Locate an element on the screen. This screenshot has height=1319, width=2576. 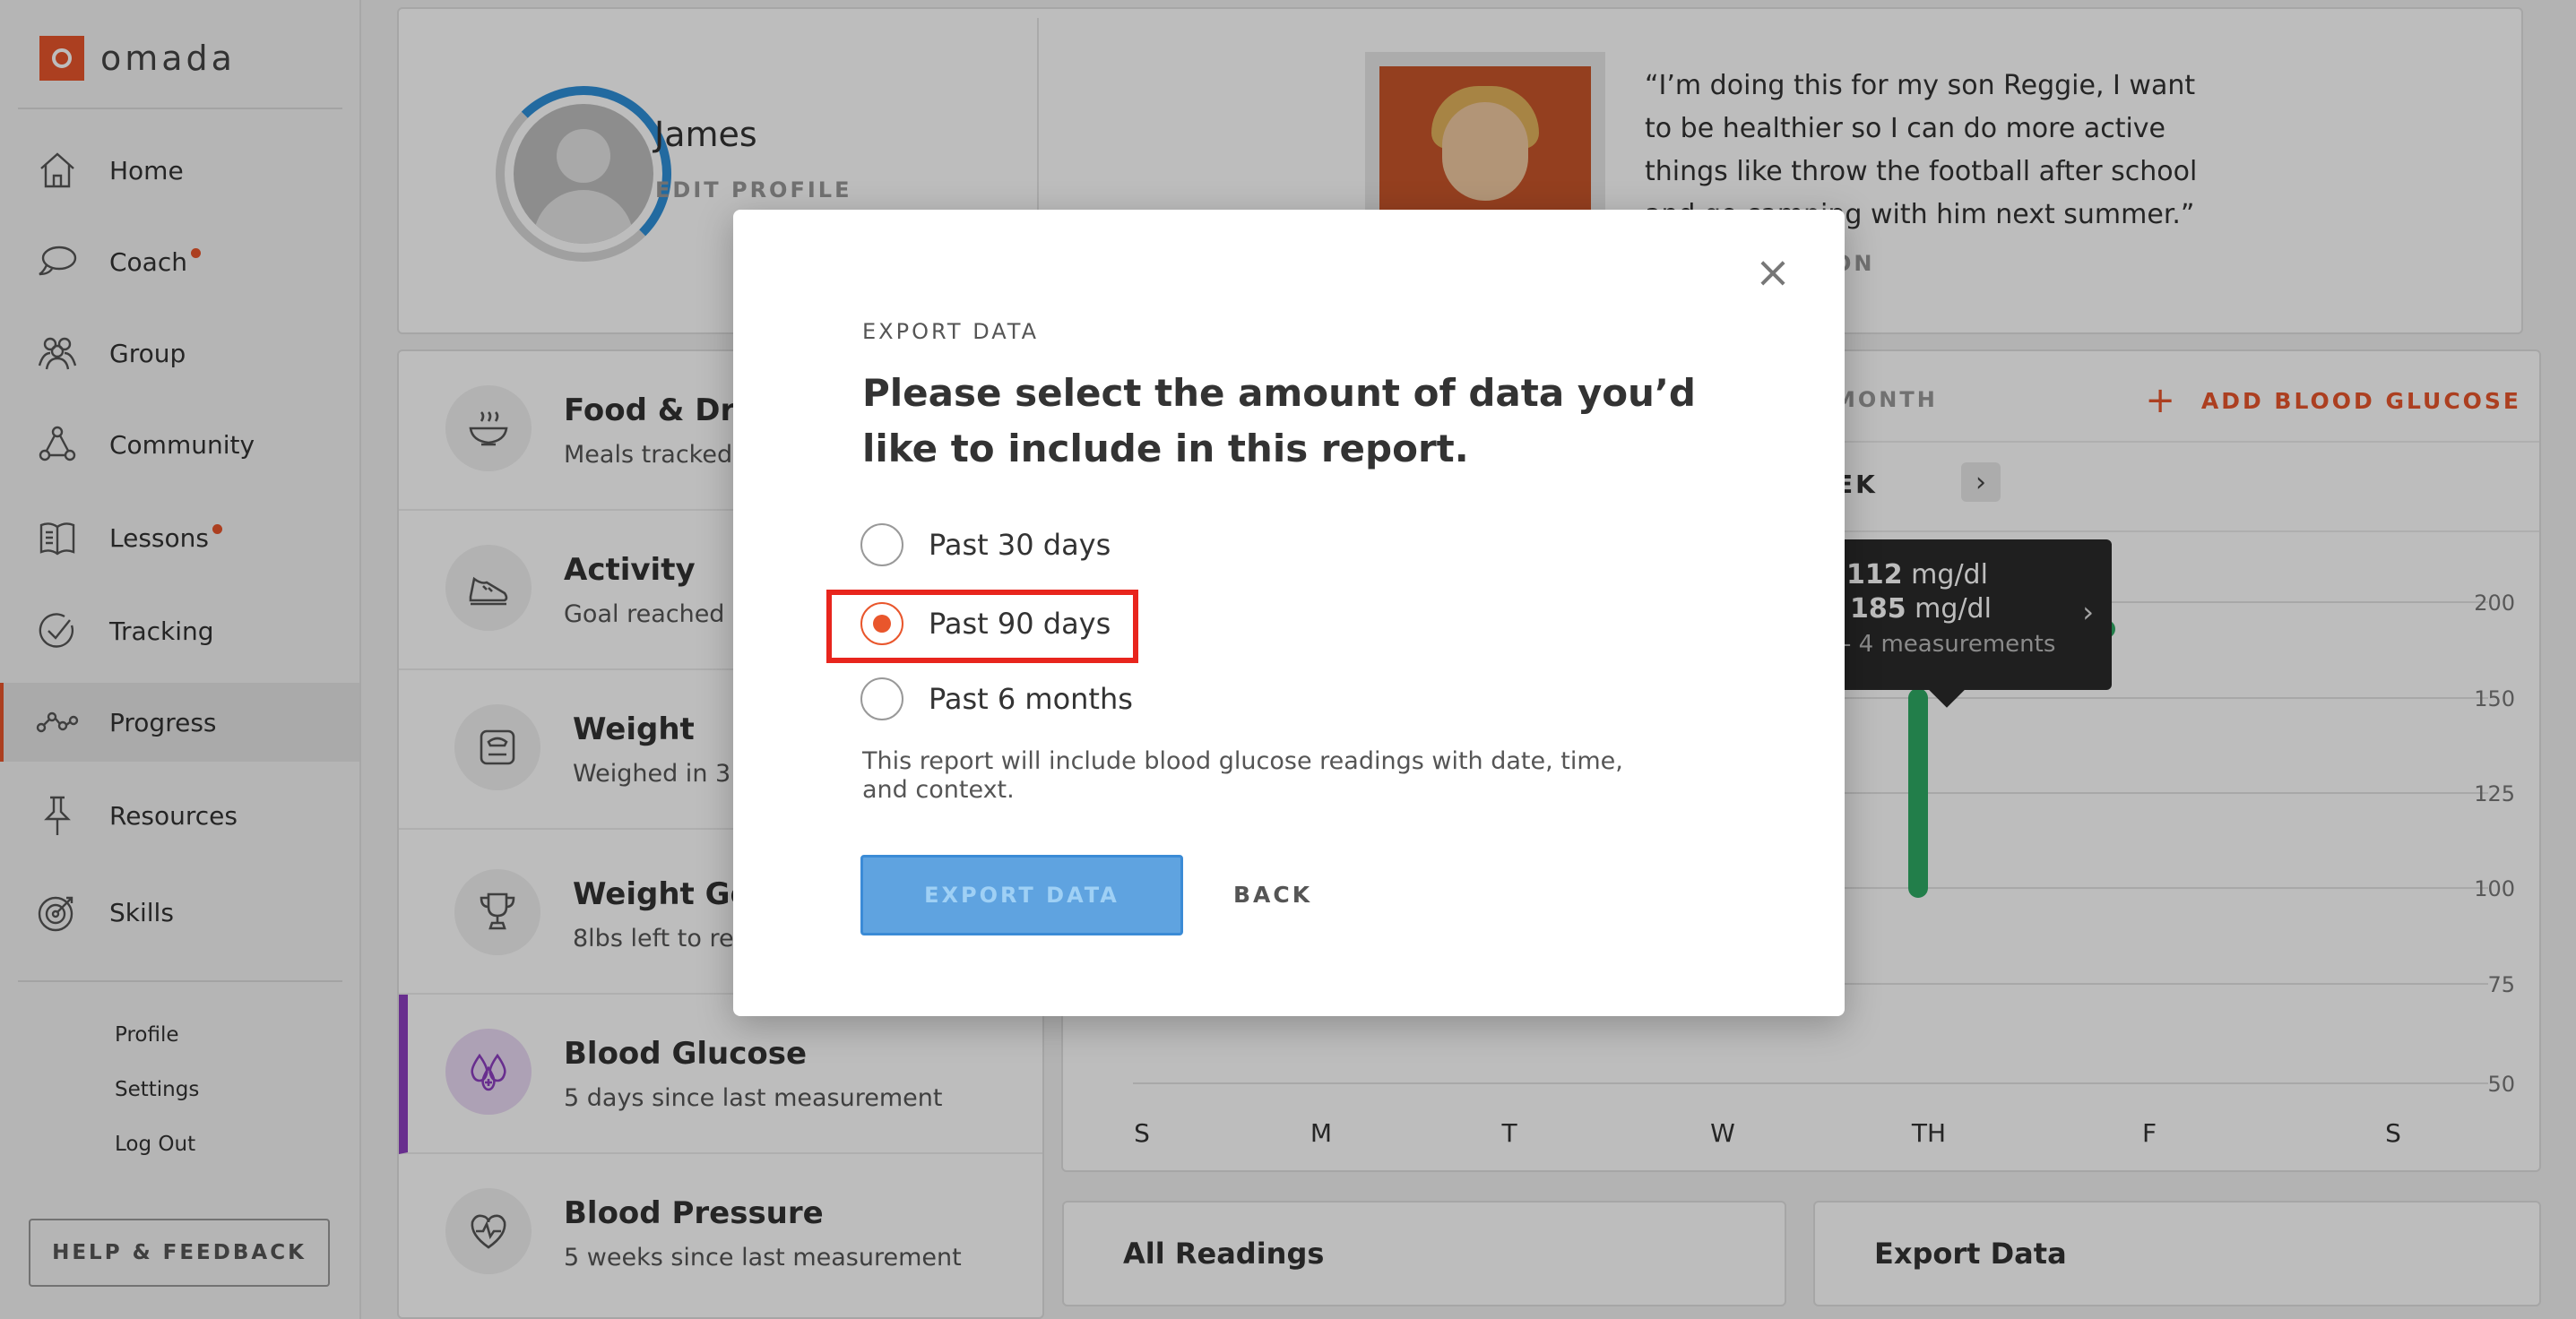
export-data-button: EXPORT DATA is located at coordinates (1021, 895).